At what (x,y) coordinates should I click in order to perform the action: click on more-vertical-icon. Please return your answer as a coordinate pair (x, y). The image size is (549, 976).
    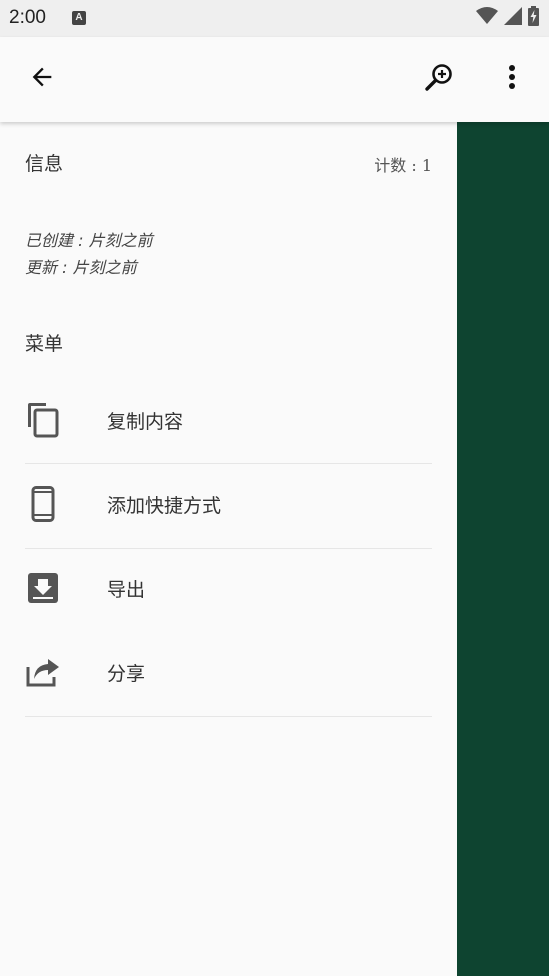
    Looking at the image, I should click on (512, 79).